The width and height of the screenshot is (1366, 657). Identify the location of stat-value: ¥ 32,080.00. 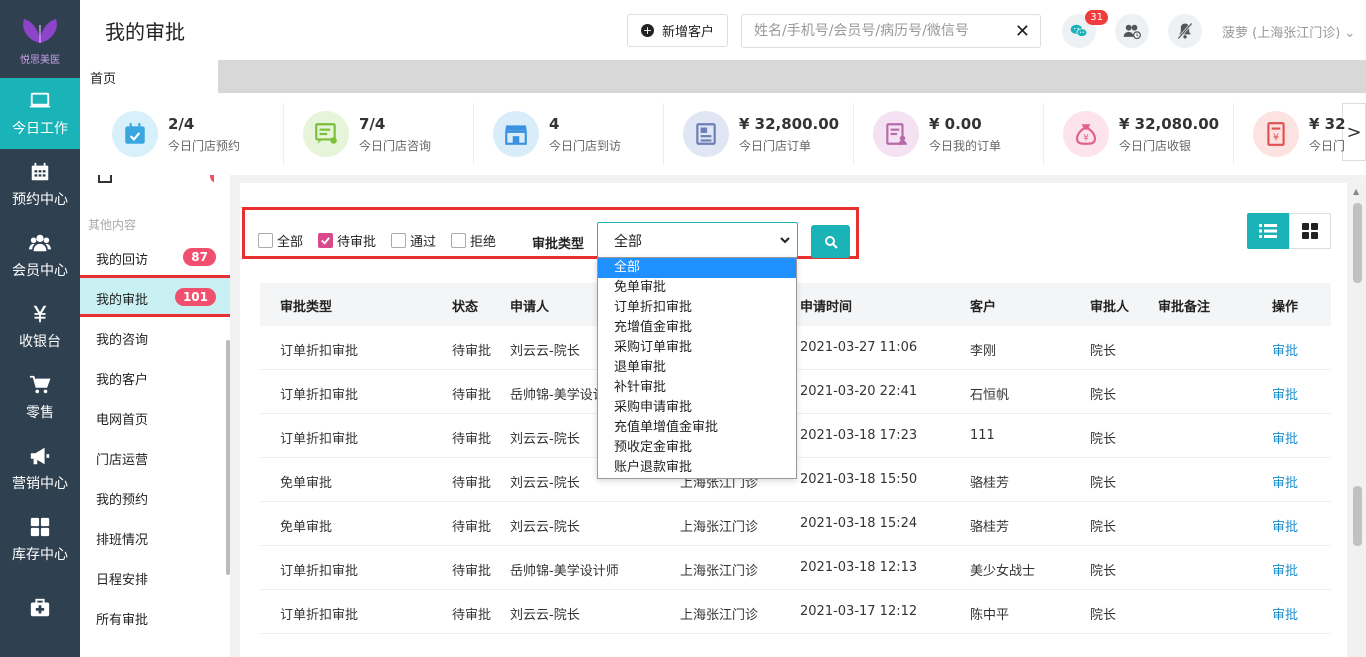
(1169, 123).